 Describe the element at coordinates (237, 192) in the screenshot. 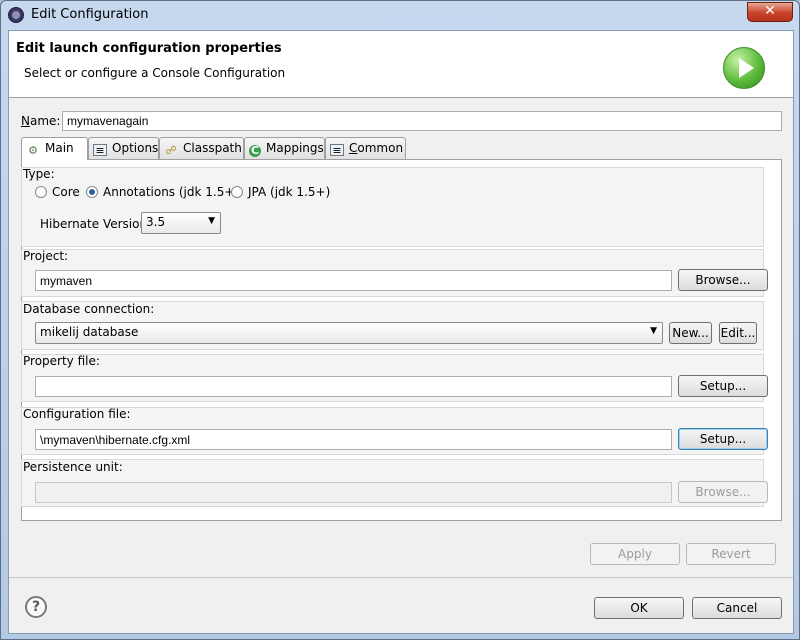

I see `radio-jpa-circle` at that location.